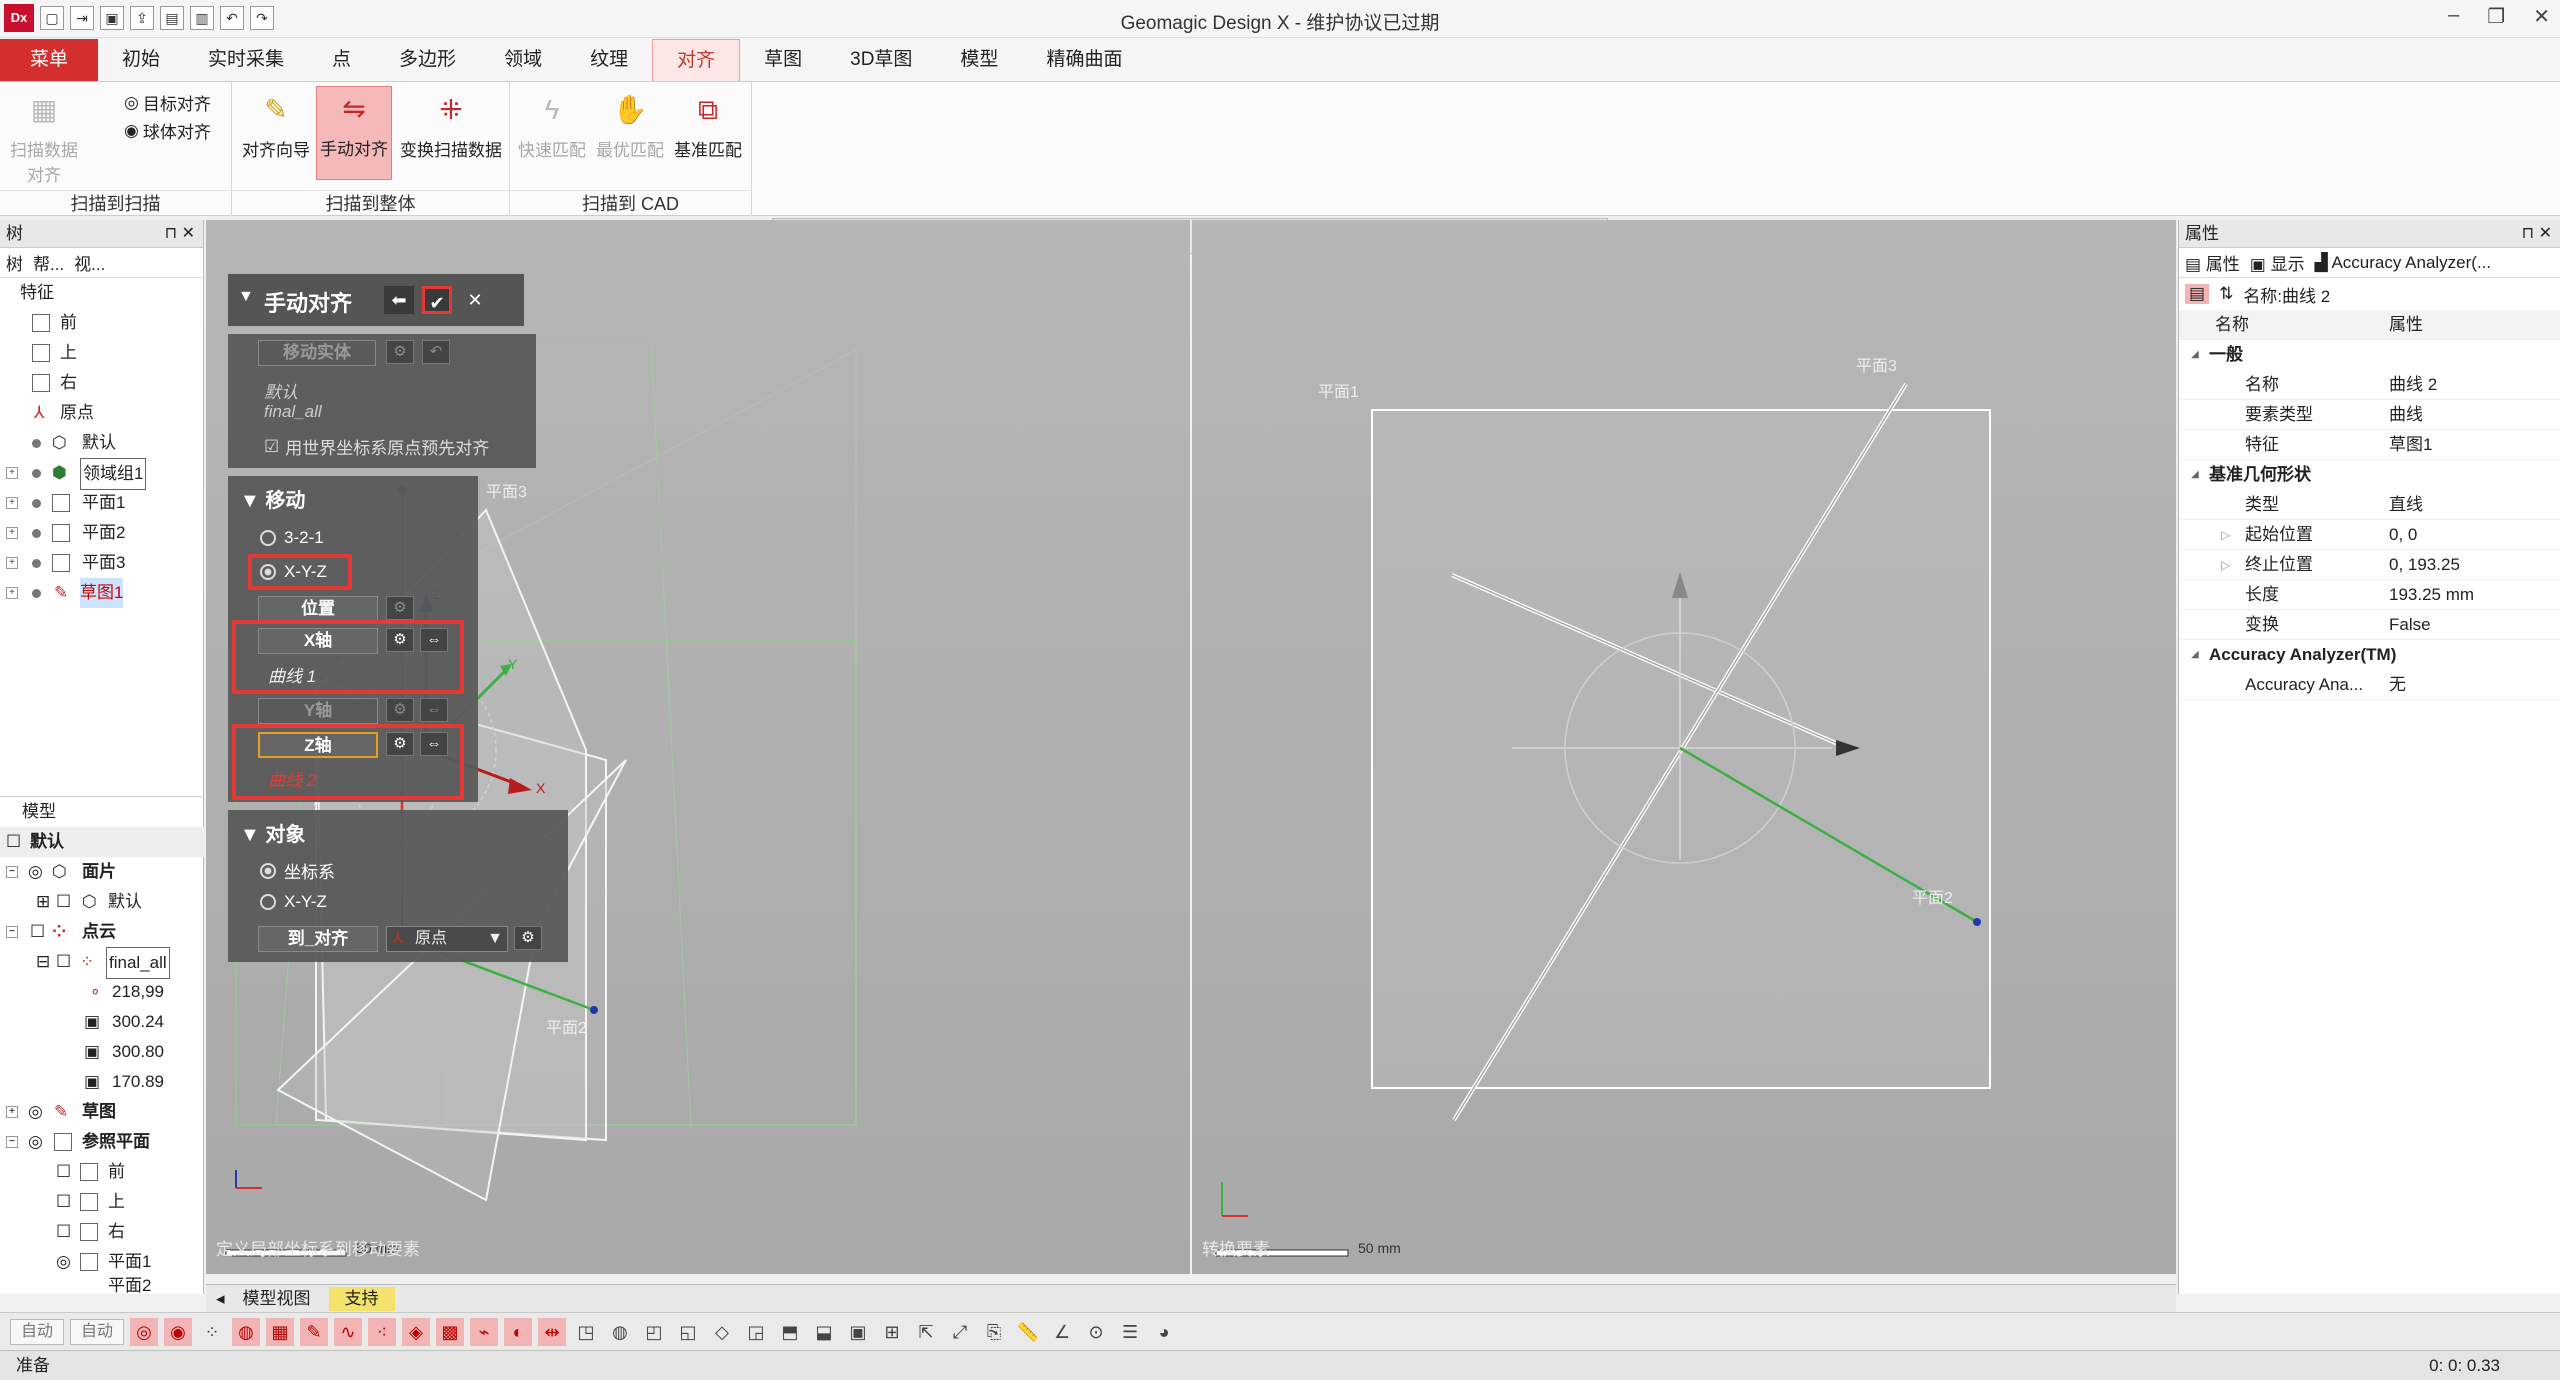 The image size is (2560, 1380). Describe the element at coordinates (2369, 655) in the screenshot. I see `category-accuracy: Accuracy Analyzer(TM)` at that location.